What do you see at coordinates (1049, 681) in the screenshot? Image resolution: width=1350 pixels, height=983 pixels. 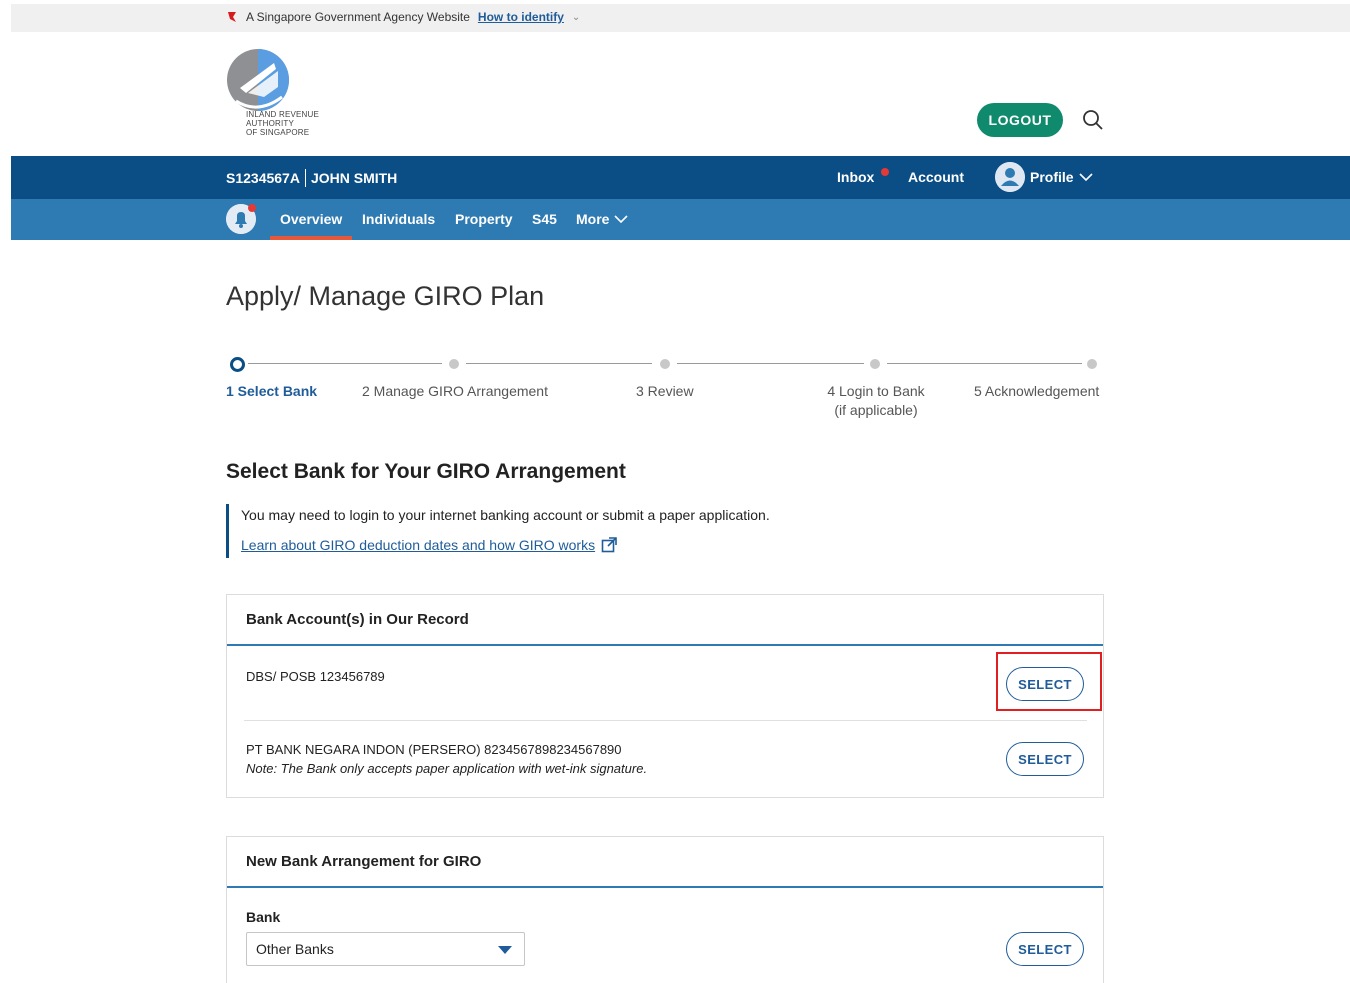 I see `highlight-box` at bounding box center [1049, 681].